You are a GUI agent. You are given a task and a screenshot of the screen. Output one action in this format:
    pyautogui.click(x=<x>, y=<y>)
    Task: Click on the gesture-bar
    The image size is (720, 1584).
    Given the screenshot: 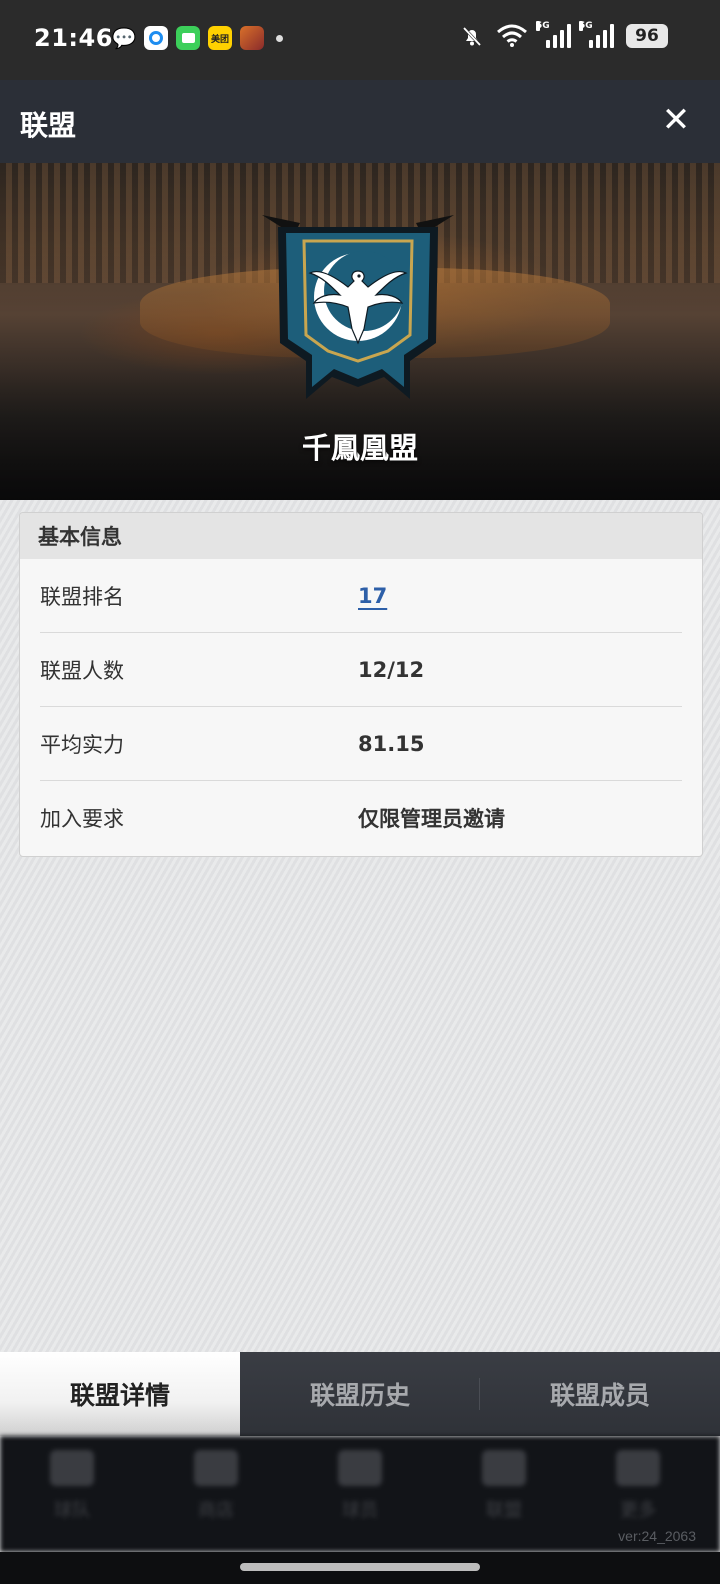 What is the action you would take?
    pyautogui.click(x=360, y=1568)
    